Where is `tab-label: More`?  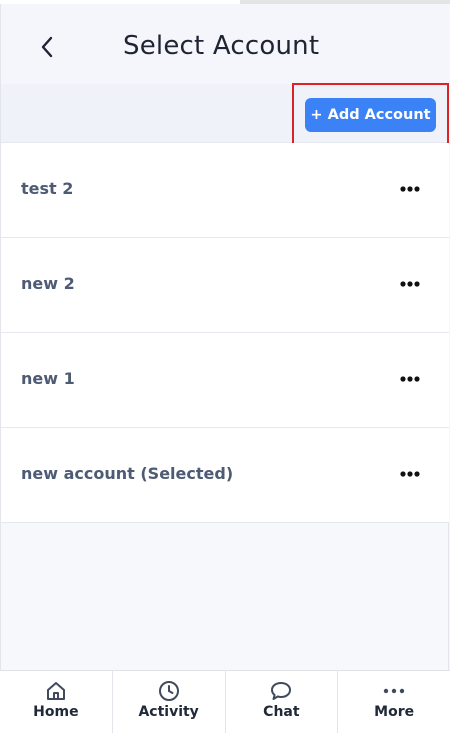
tab-label: More is located at coordinates (394, 712).